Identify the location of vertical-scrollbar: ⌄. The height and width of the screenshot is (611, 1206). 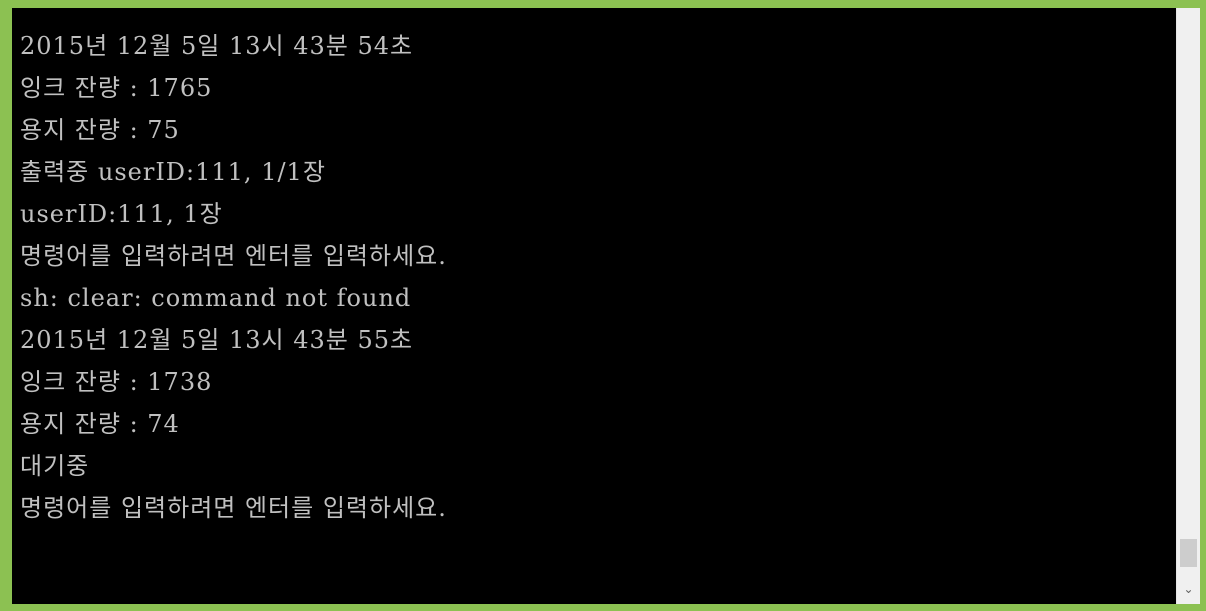
(1188, 306).